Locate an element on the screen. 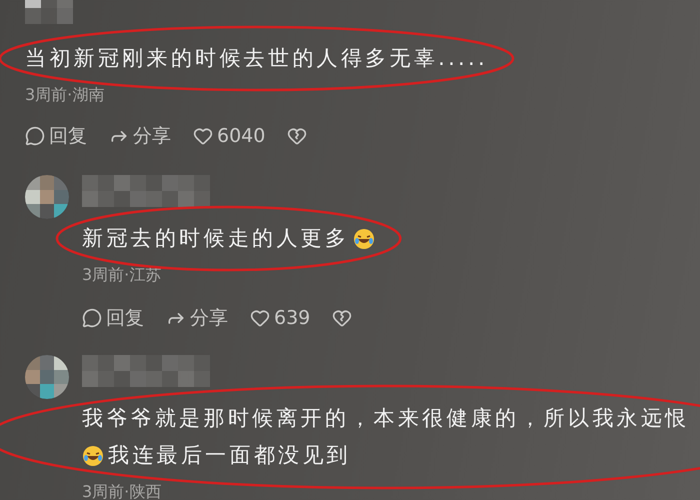 The width and height of the screenshot is (700, 500). like-button: 639 is located at coordinates (280, 318).